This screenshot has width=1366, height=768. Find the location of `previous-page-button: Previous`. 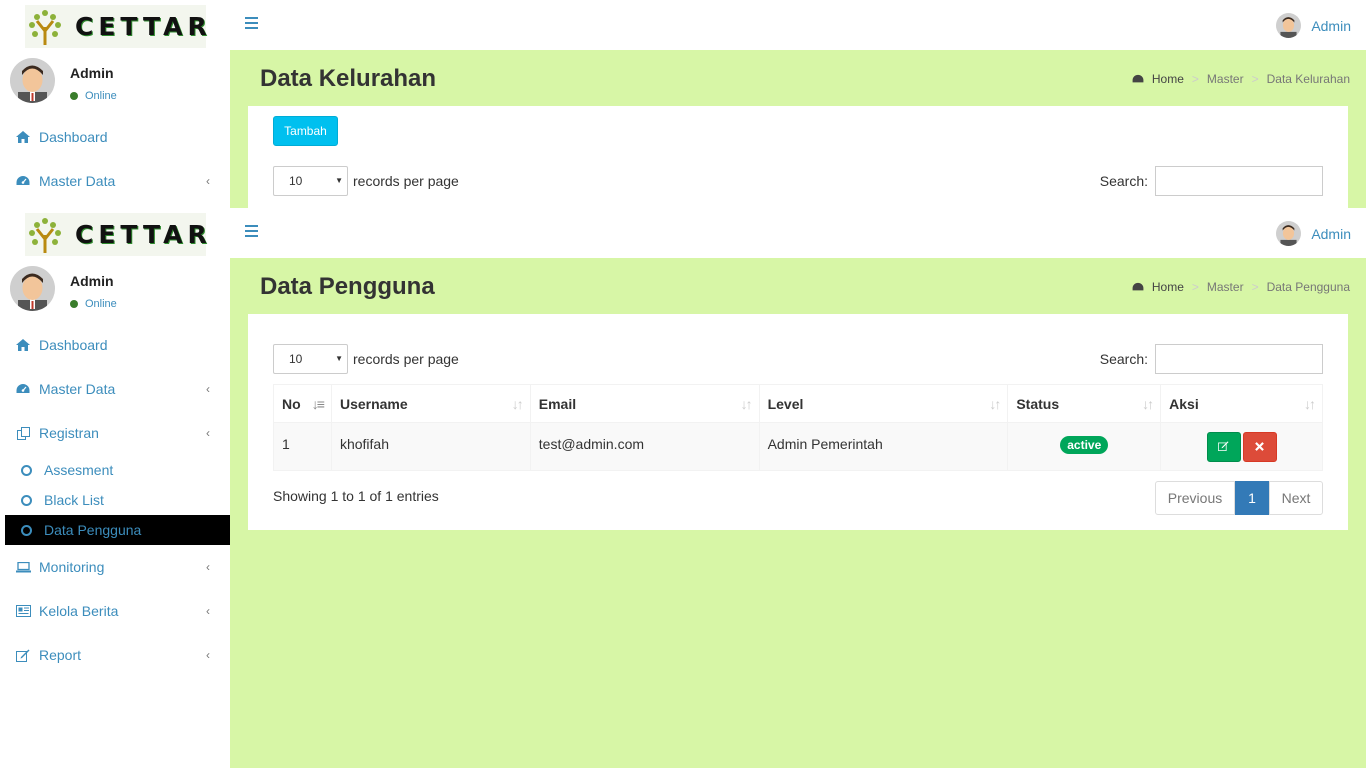

previous-page-button: Previous is located at coordinates (1195, 498).